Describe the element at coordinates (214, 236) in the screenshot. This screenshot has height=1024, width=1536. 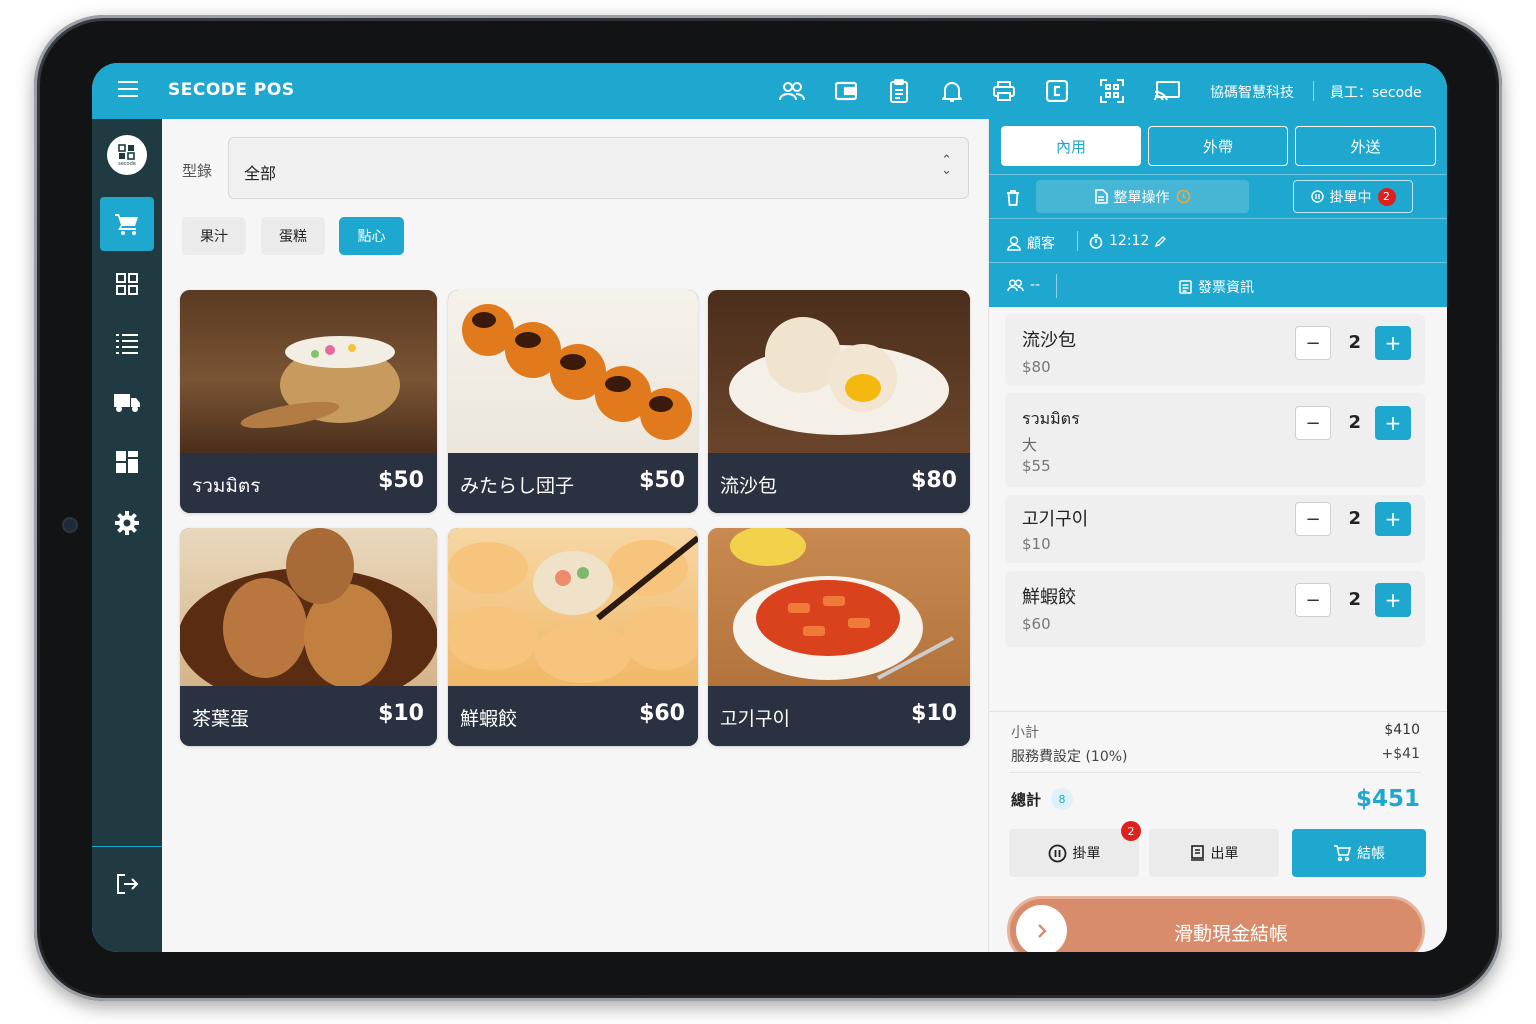
I see `chip-juice: 果汁` at that location.